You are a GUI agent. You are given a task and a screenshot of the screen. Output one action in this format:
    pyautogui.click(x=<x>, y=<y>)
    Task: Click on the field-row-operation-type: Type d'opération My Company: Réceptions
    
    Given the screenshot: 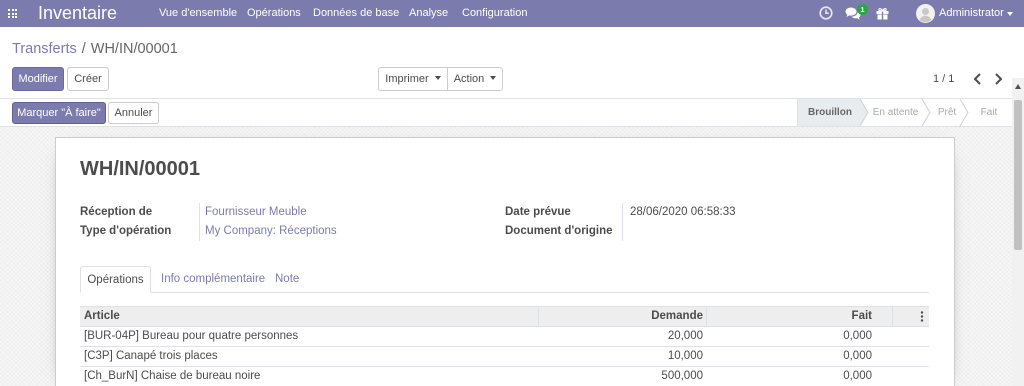 What is the action you would take?
    pyautogui.click(x=208, y=231)
    